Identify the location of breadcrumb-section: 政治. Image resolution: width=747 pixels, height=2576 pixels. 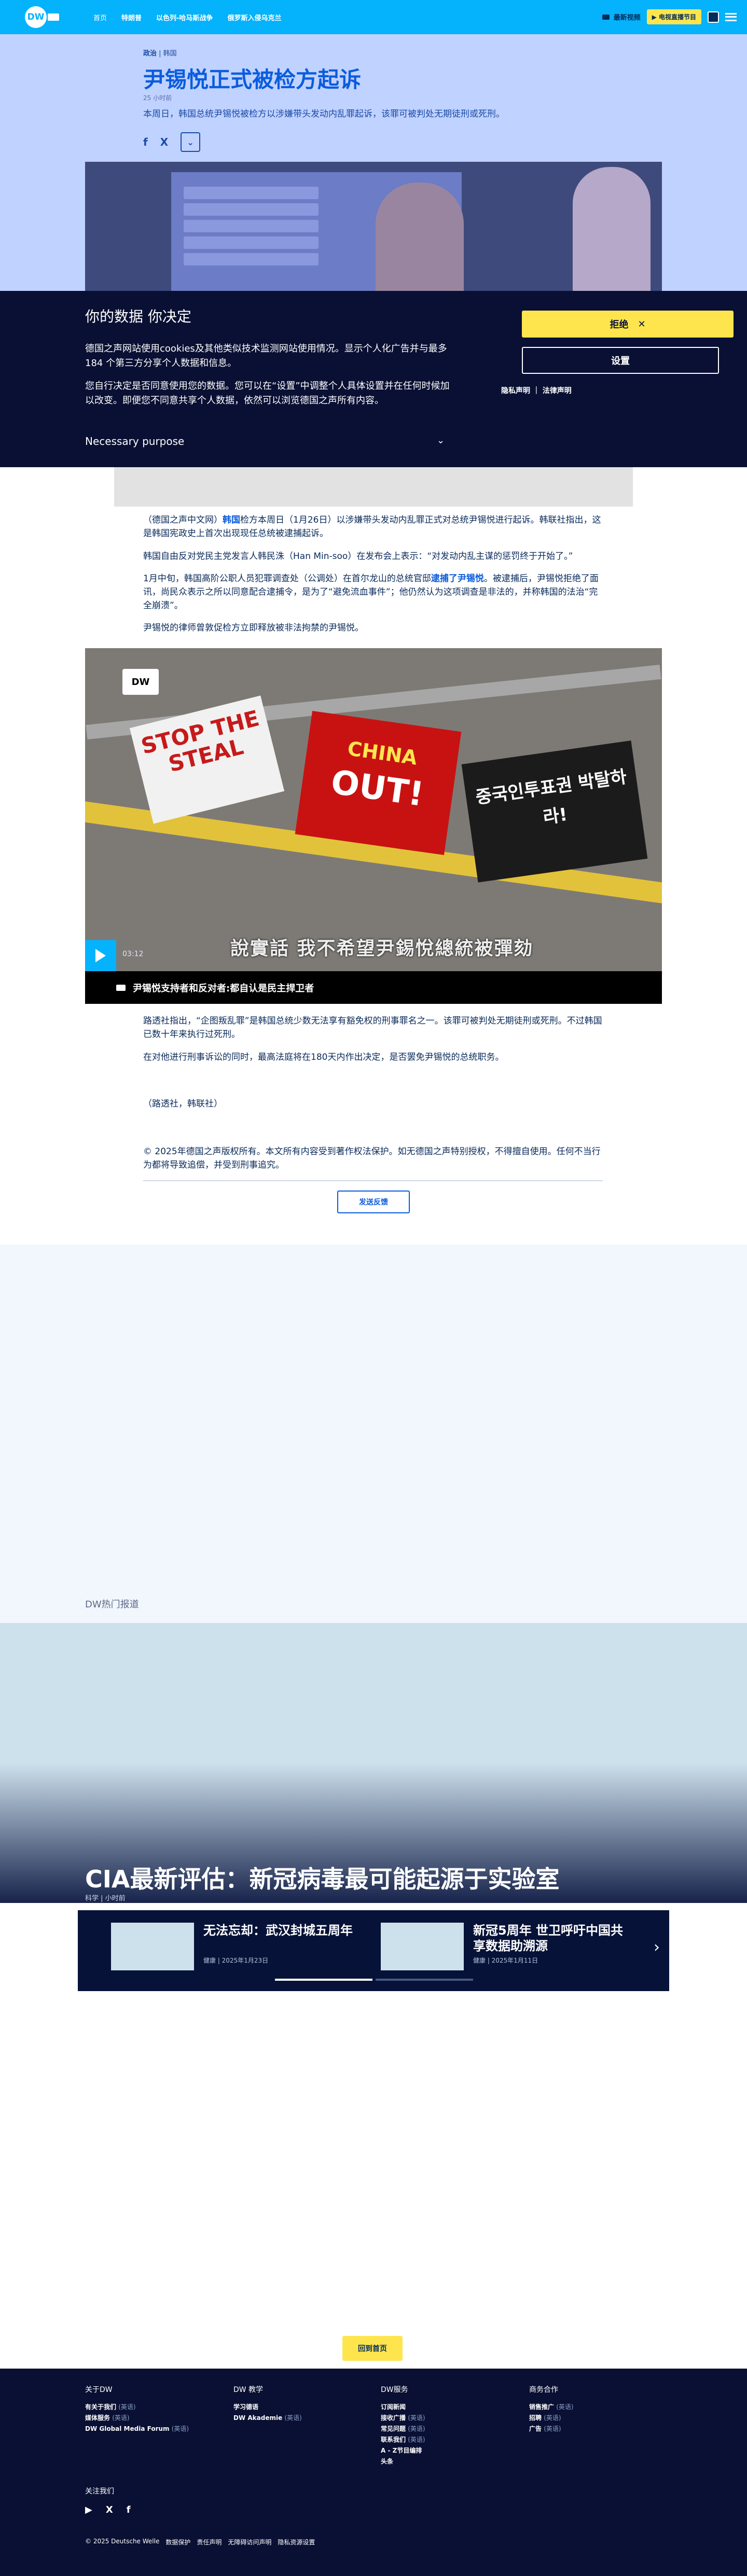
(150, 54).